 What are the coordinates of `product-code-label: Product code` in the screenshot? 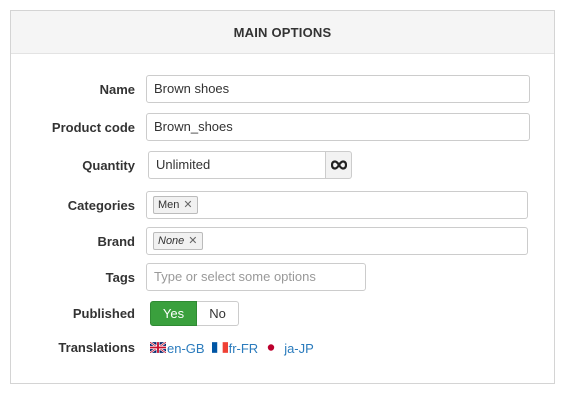 It's located at (93, 127).